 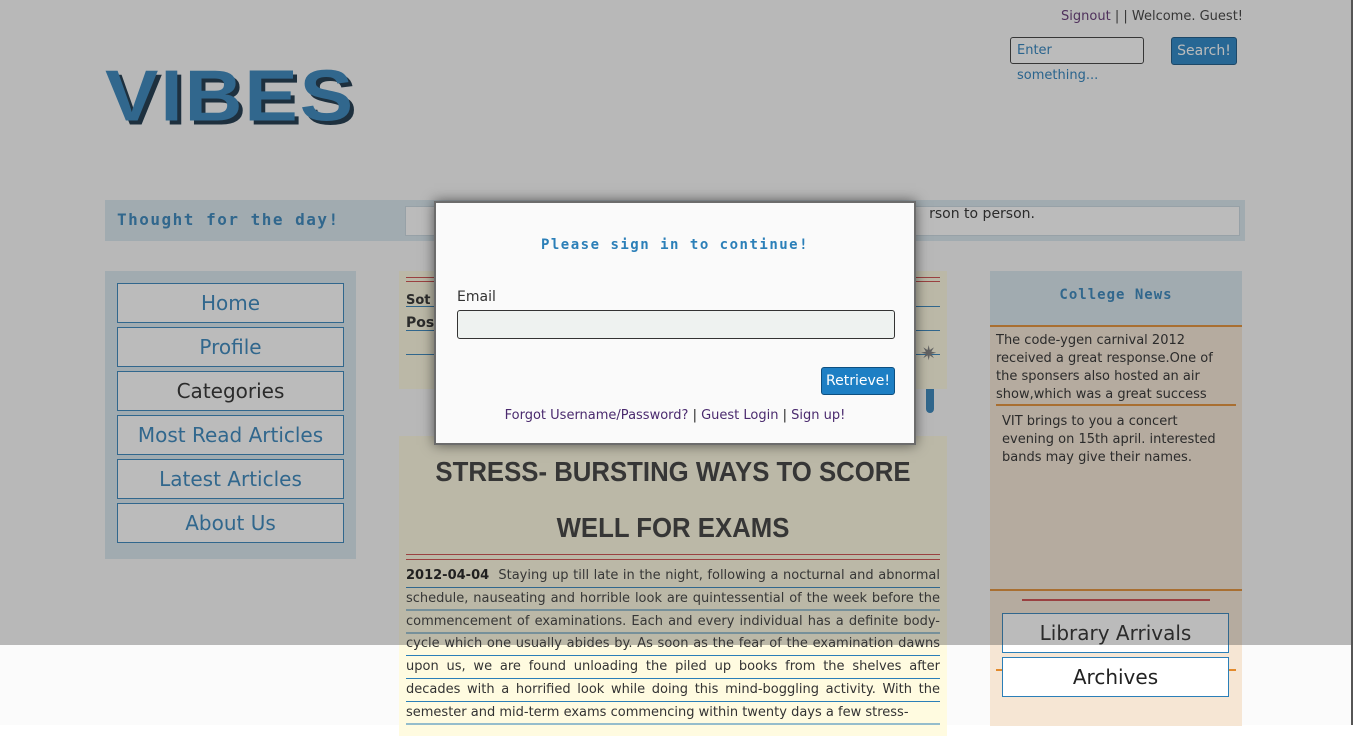 What do you see at coordinates (597, 415) in the screenshot?
I see `forgot-password-link: Forgot Username/Password?` at bounding box center [597, 415].